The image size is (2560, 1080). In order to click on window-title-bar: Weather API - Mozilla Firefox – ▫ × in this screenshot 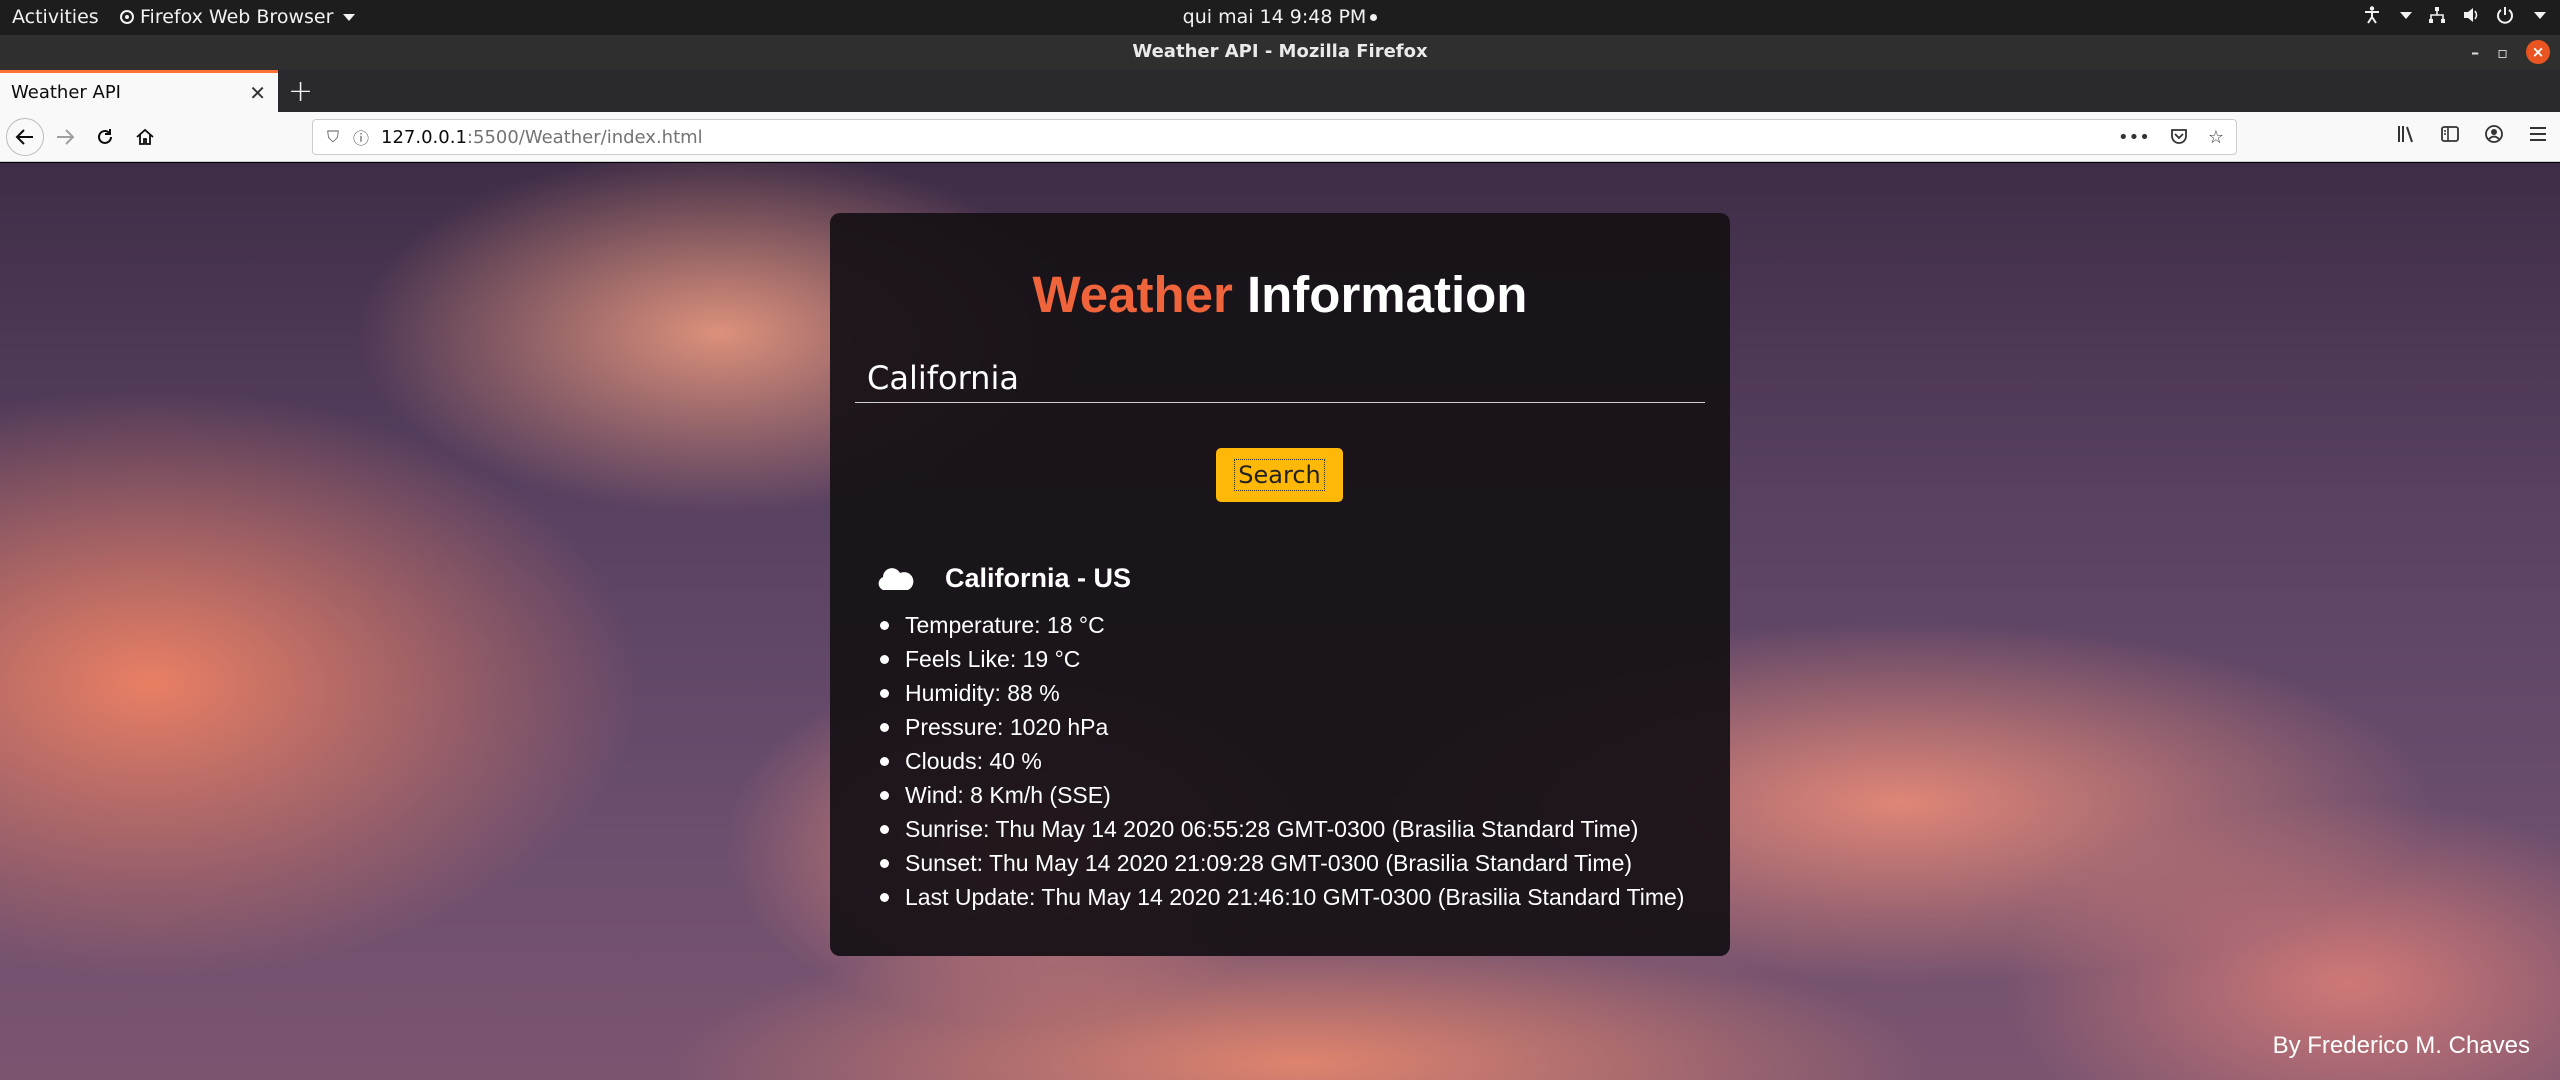, I will do `click(1280, 52)`.